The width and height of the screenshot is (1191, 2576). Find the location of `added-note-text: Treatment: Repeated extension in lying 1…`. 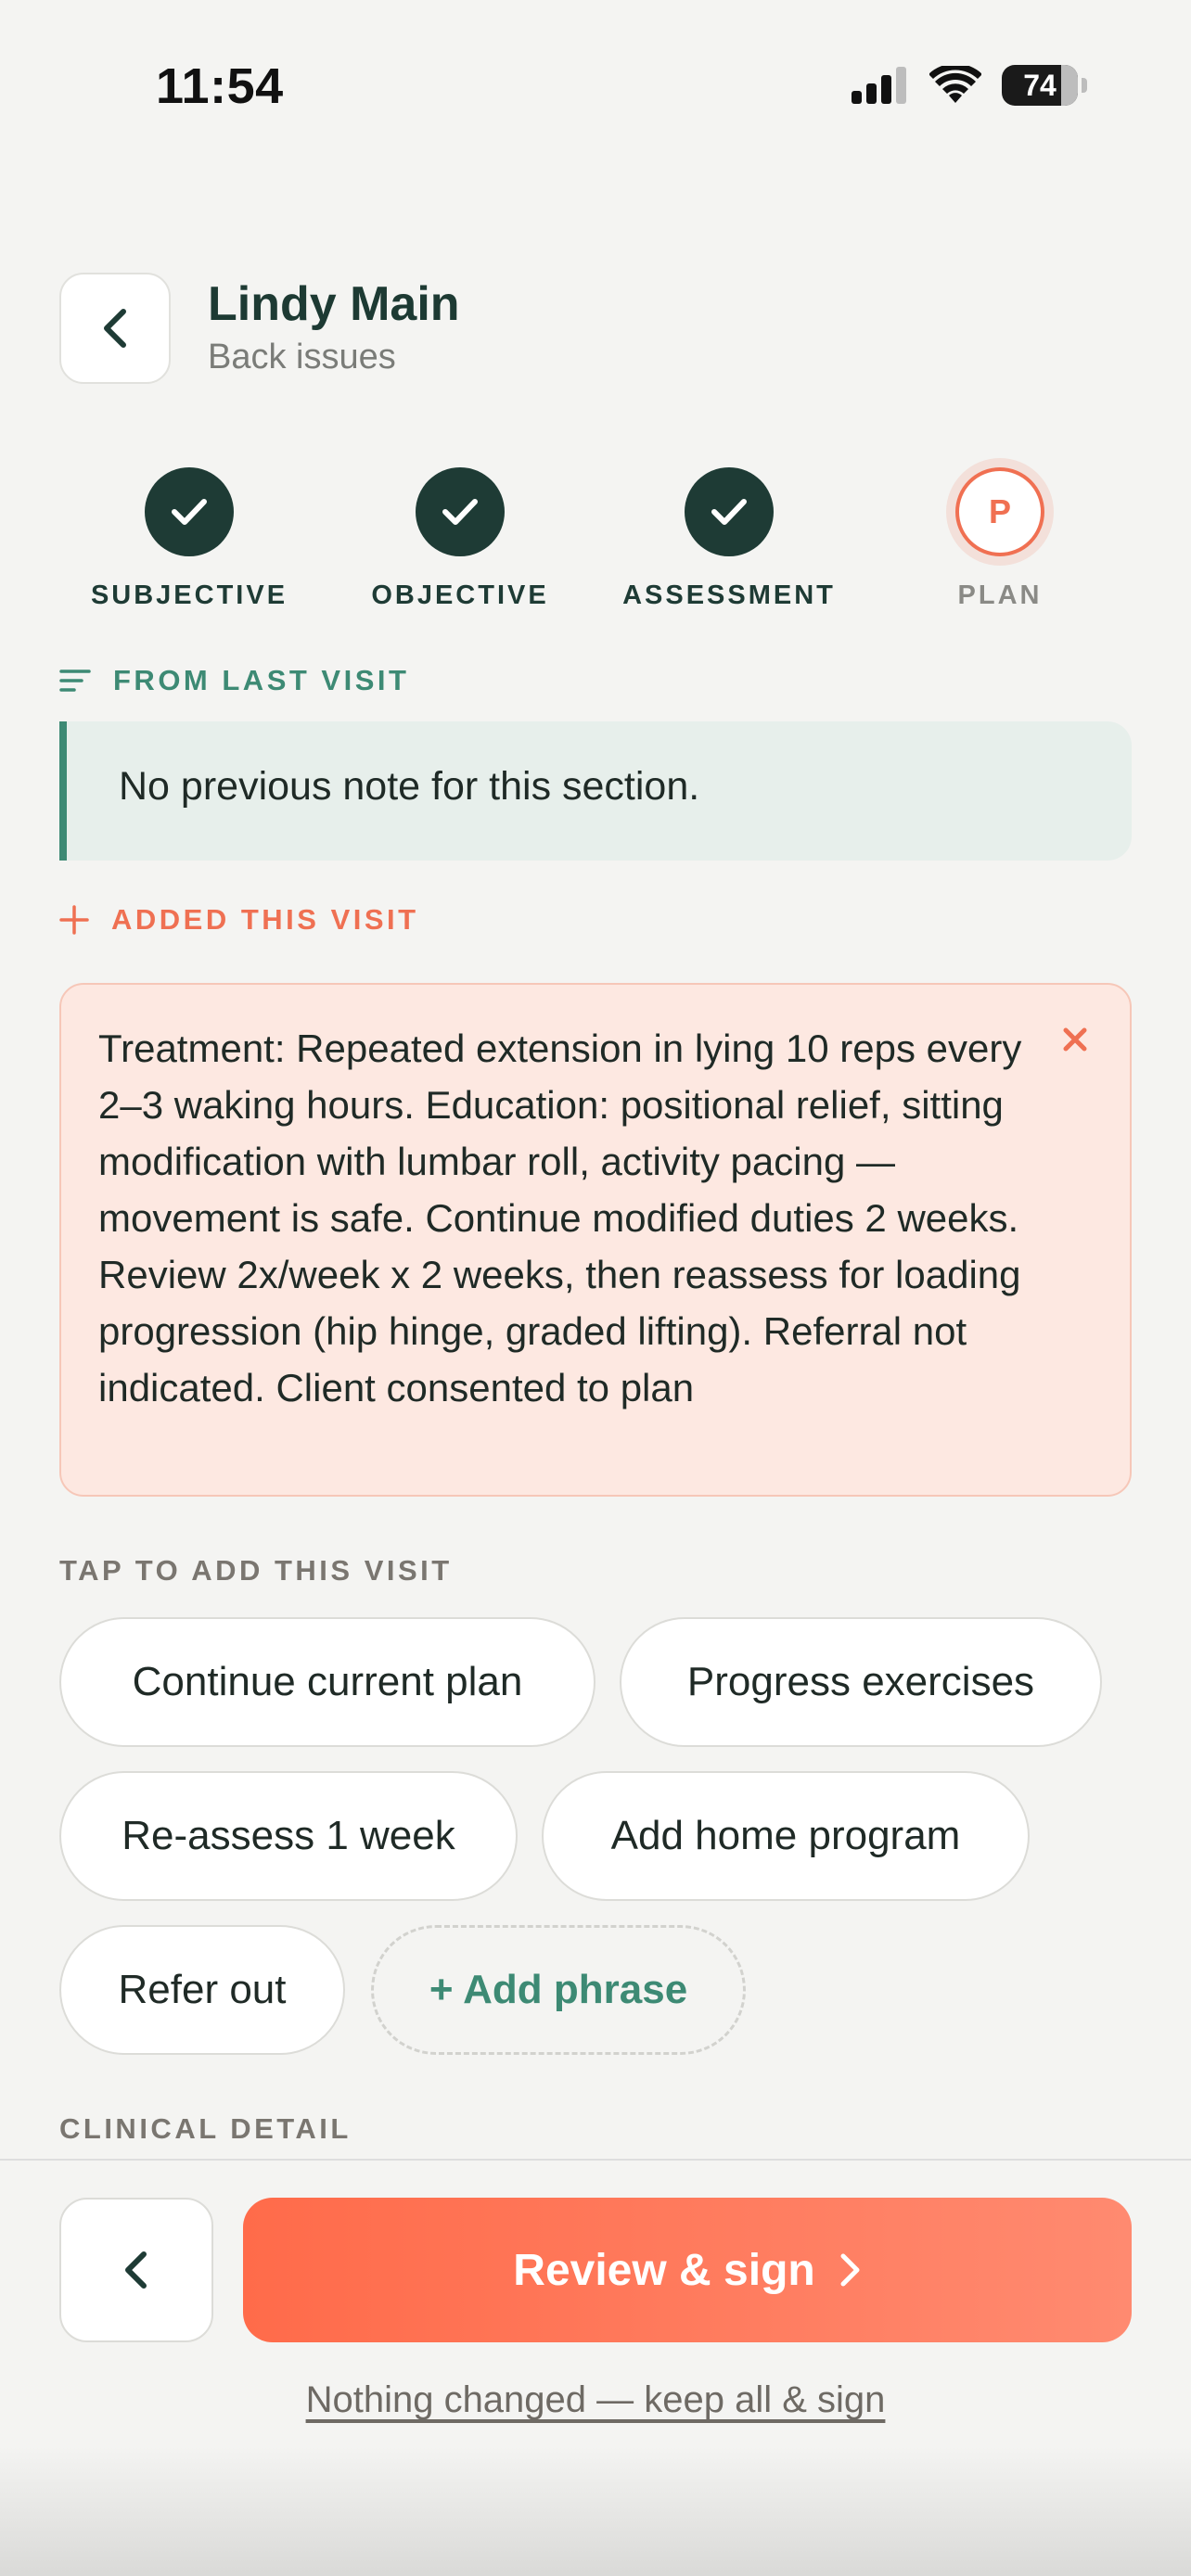

added-note-text: Treatment: Repeated extension in lying 1… is located at coordinates (560, 1218).